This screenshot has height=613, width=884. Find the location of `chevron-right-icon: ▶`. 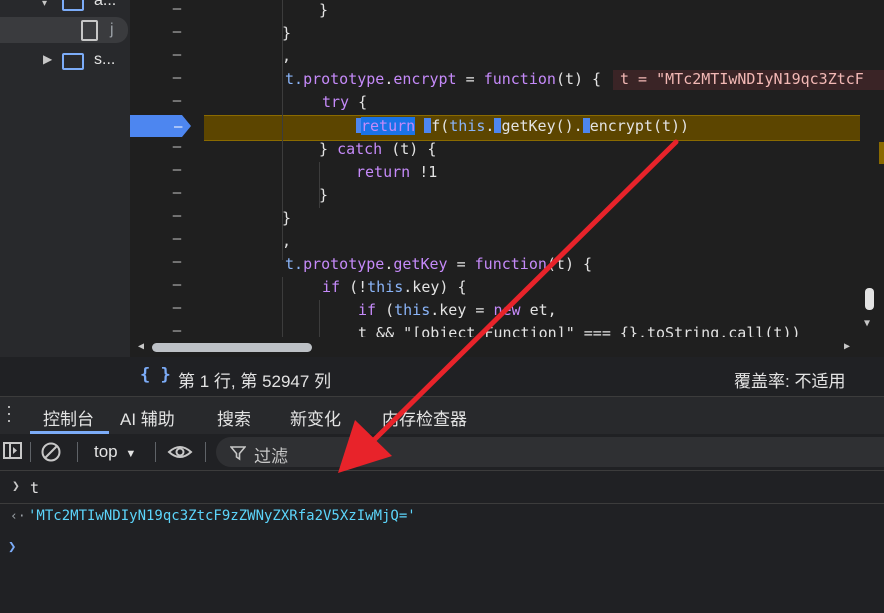

chevron-right-icon: ▶ is located at coordinates (48, 59).